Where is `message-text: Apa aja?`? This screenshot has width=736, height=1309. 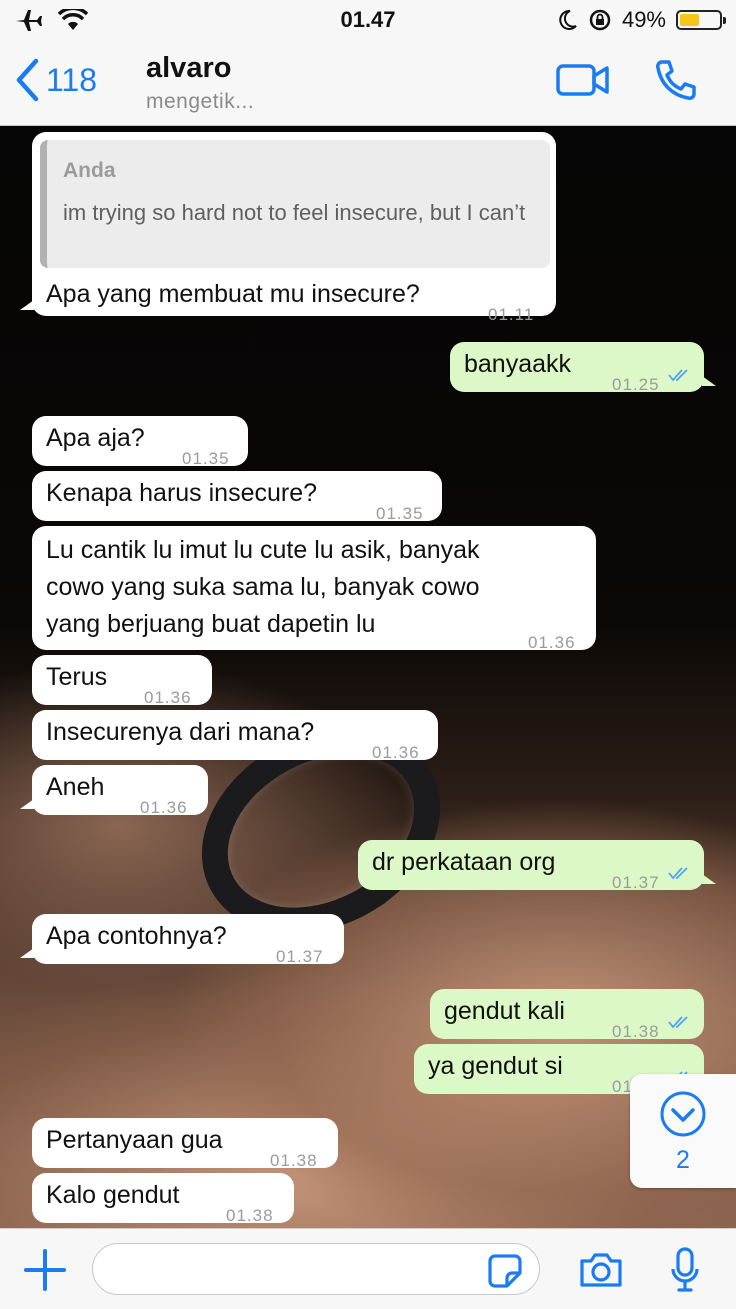 message-text: Apa aja? is located at coordinates (95, 438).